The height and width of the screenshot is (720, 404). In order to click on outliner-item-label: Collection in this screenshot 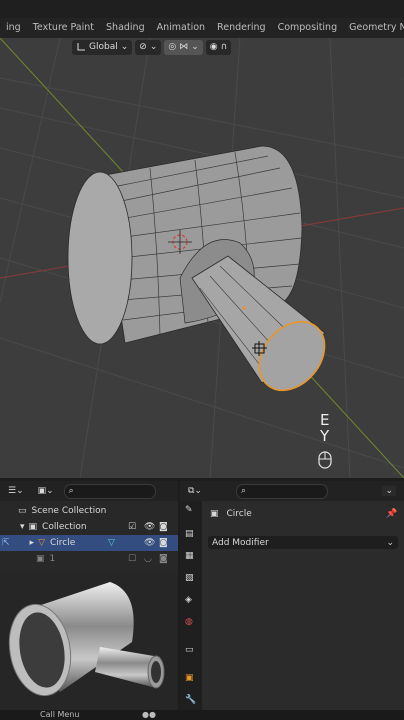, I will do `click(64, 527)`.